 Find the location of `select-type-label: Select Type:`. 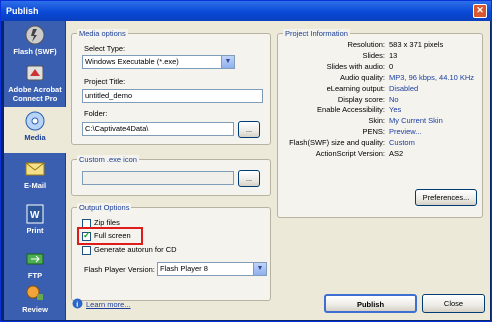

select-type-label: Select Type: is located at coordinates (105, 48).